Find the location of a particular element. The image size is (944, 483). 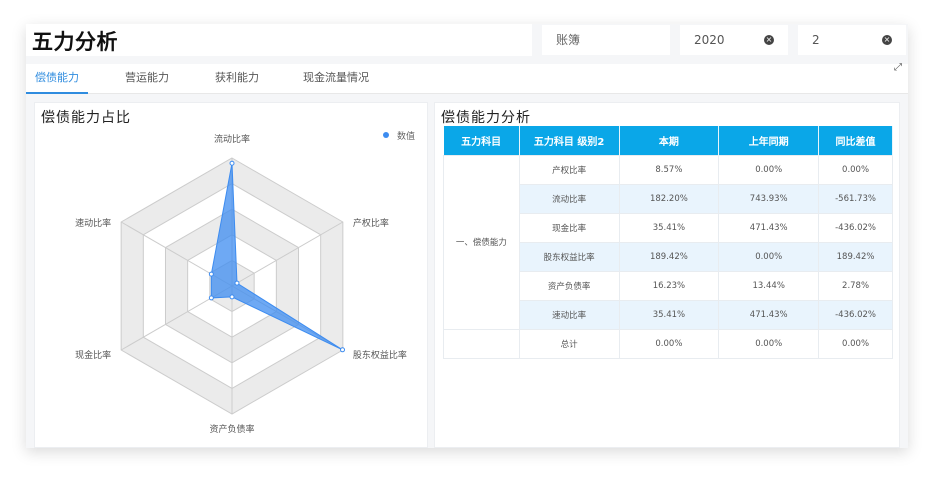

top-bar: 五力分析 账簿 2020 × 2 × is located at coordinates (467, 41).